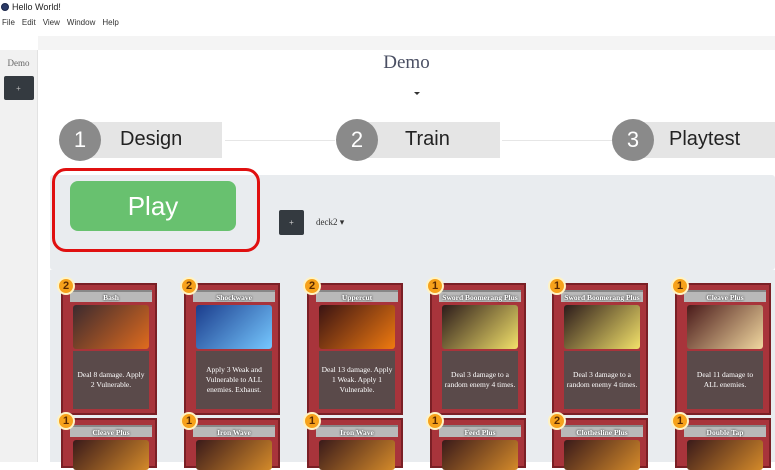  I want to click on header-strip, so click(406, 43).